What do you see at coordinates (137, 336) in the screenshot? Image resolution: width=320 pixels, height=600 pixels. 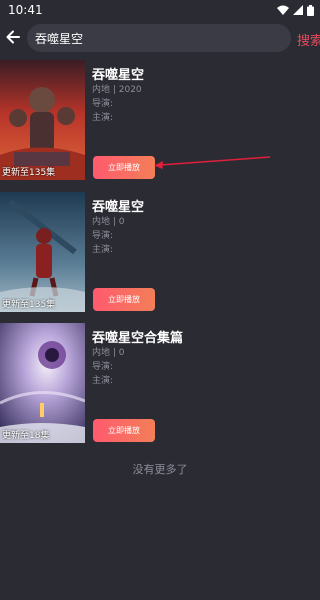 I see `result-title: 吞噬星空合集篇` at bounding box center [137, 336].